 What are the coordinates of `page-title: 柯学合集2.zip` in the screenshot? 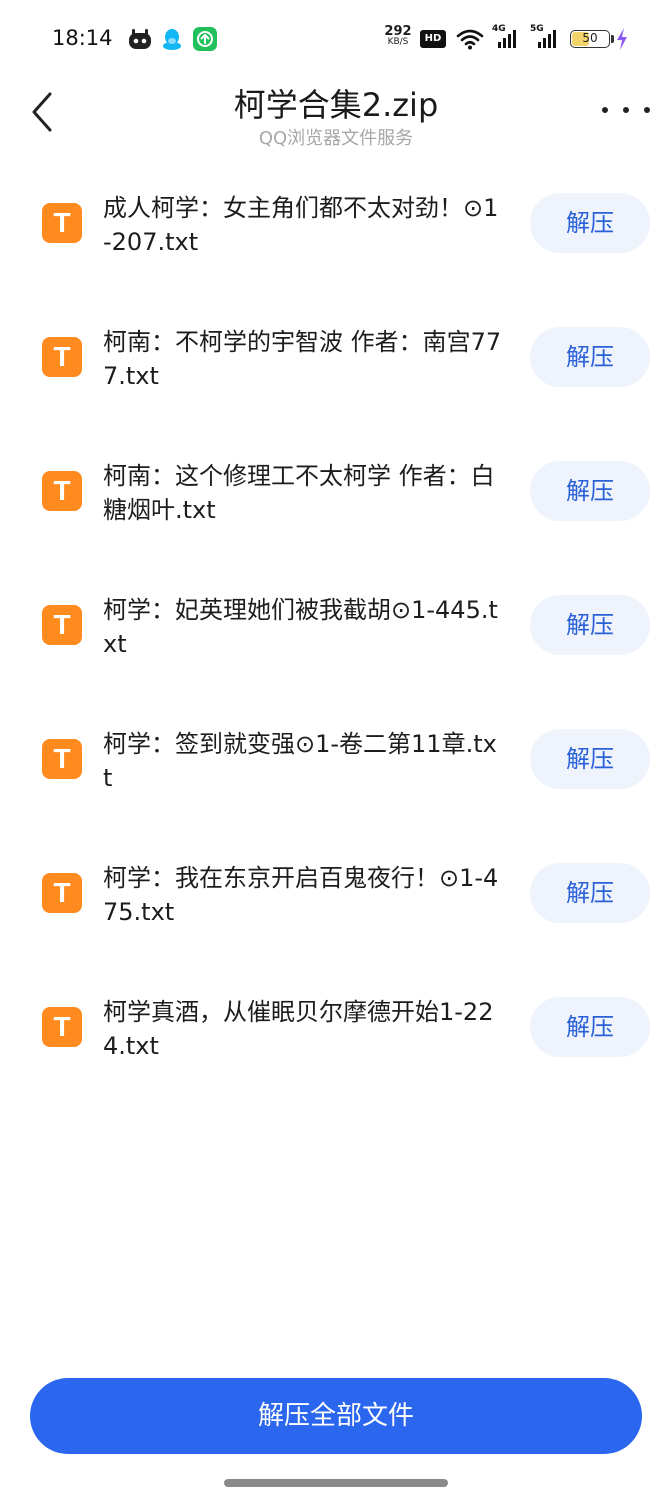 It's located at (336, 105).